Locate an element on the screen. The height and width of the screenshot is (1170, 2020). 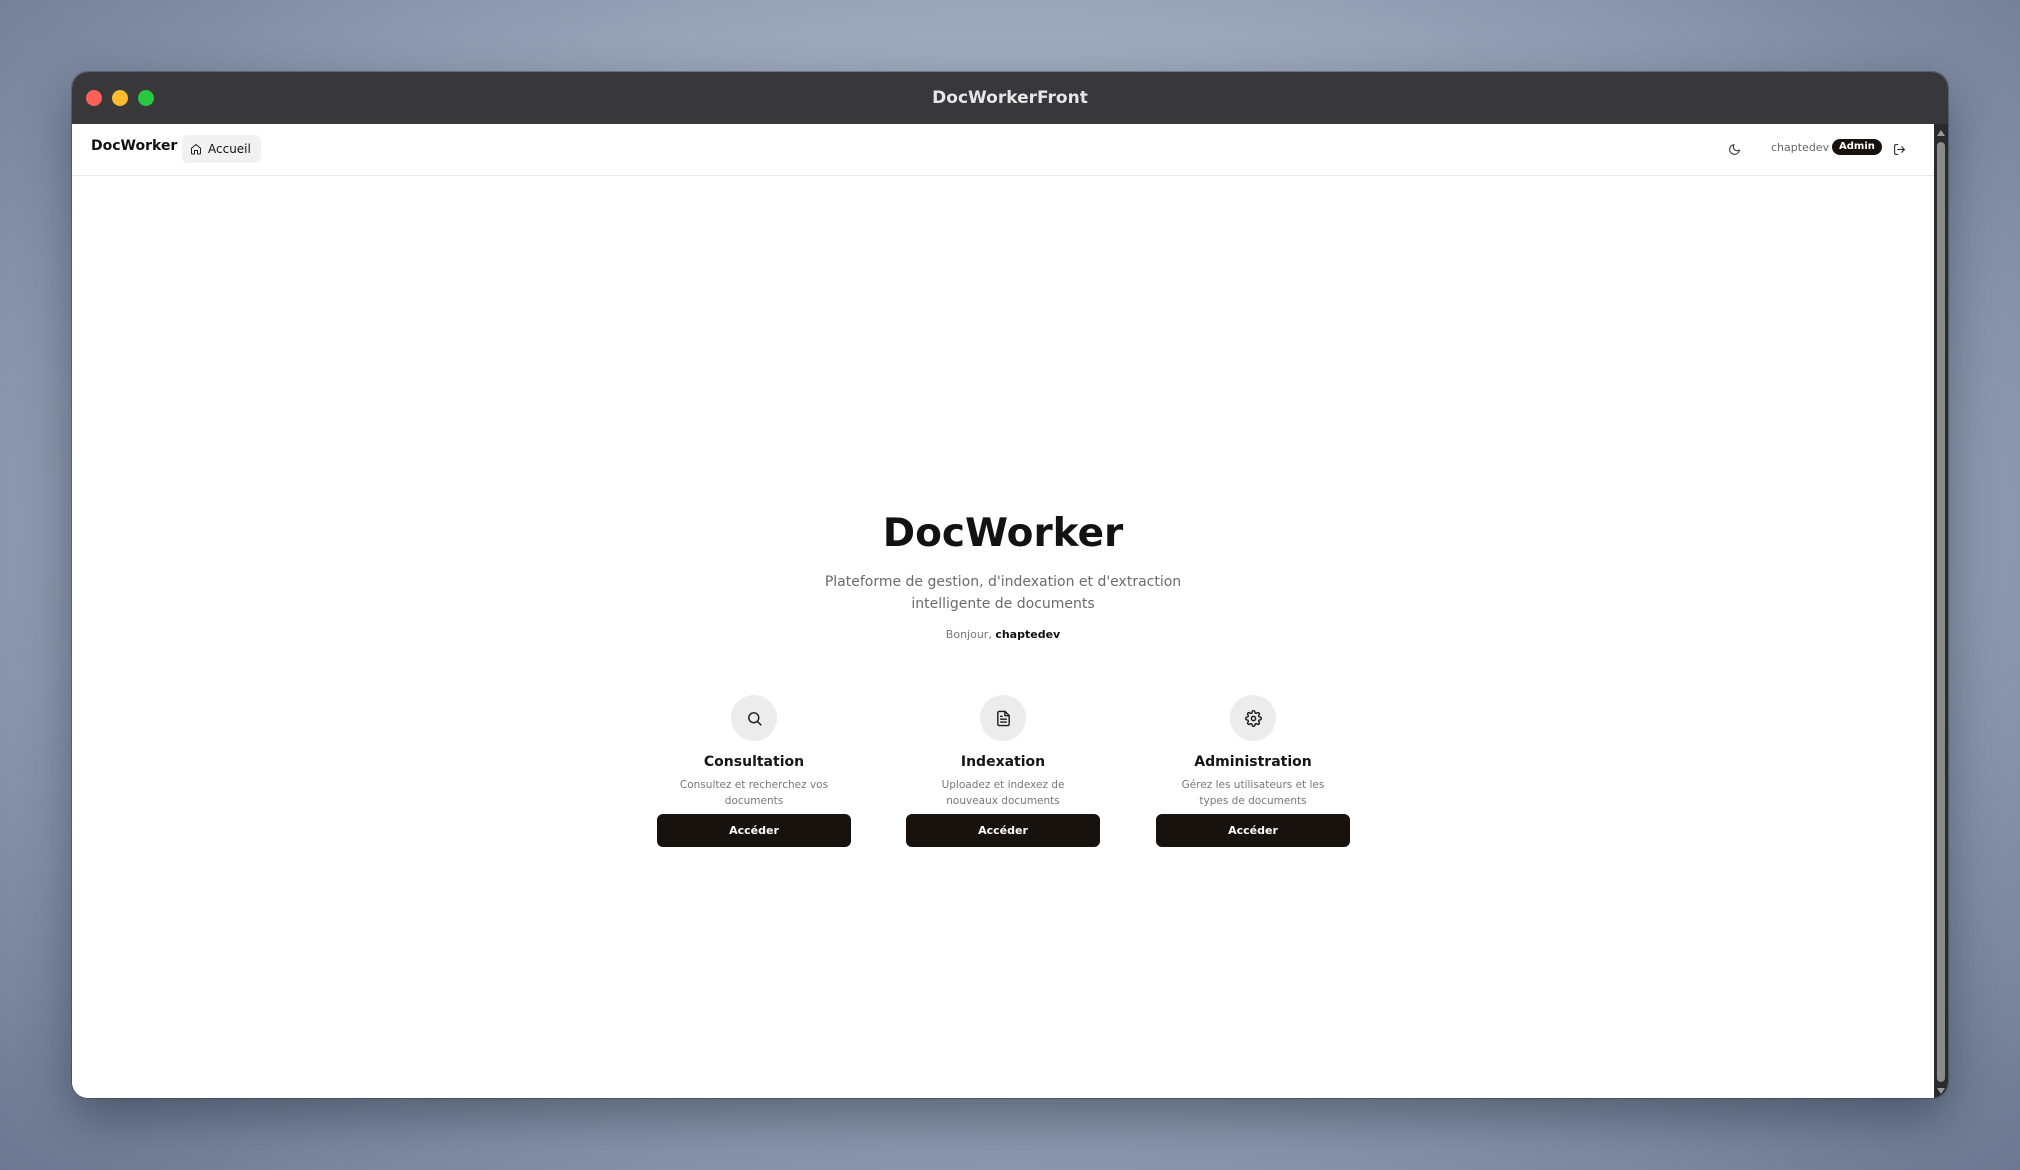
window-titlebar: DocWorkerFront is located at coordinates (1010, 98).